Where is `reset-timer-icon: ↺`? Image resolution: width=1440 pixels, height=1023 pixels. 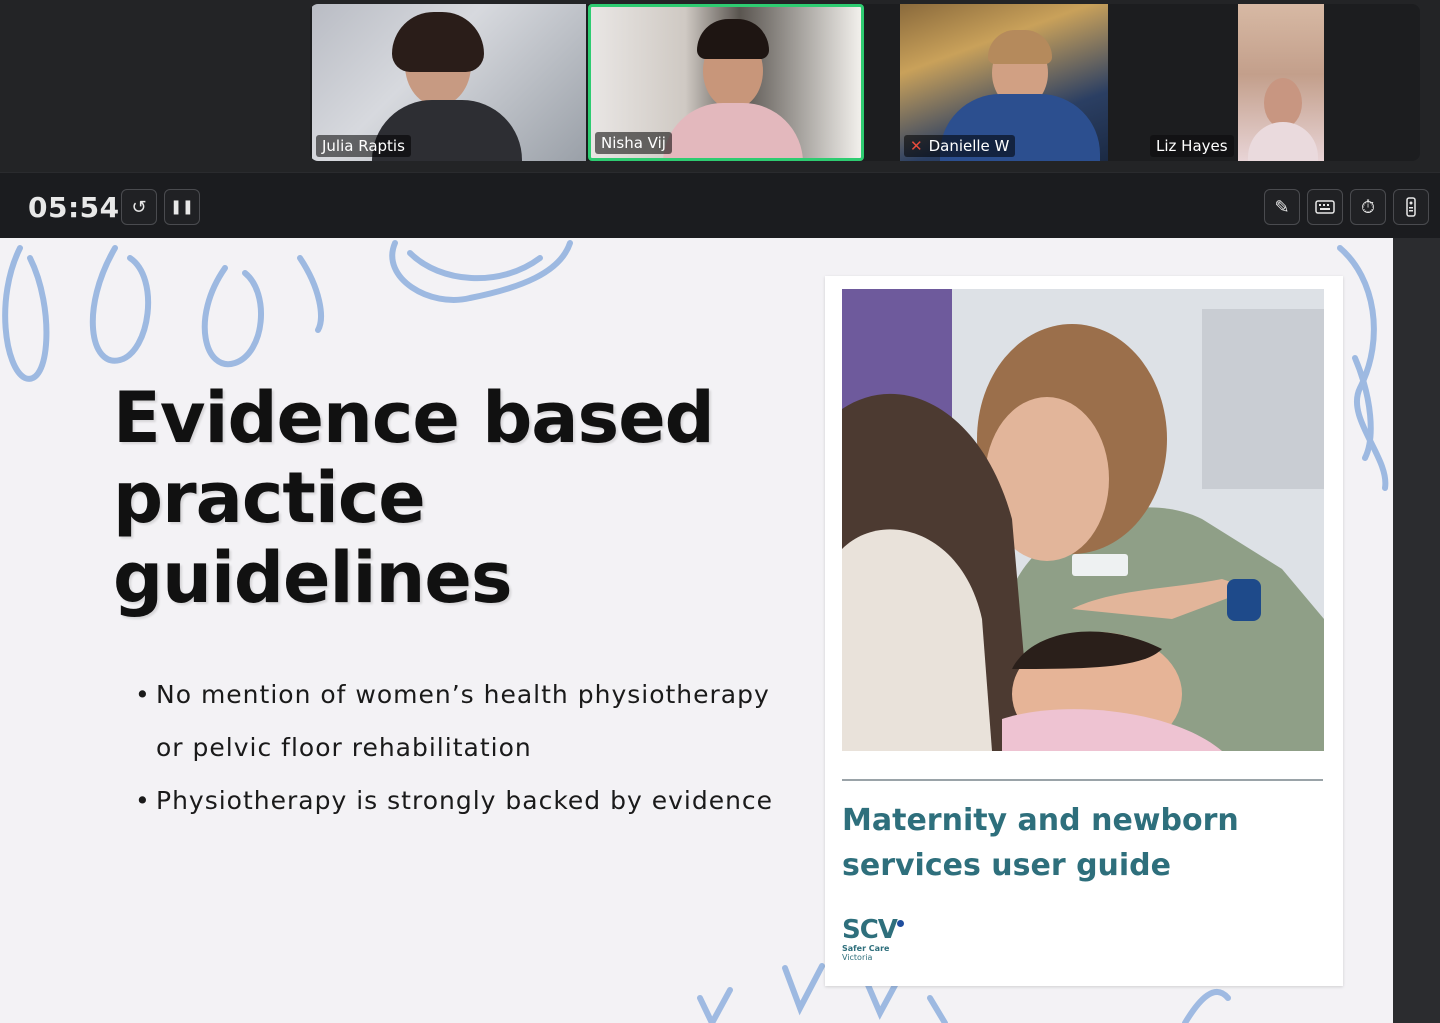
reset-timer-icon: ↺ is located at coordinates (139, 207).